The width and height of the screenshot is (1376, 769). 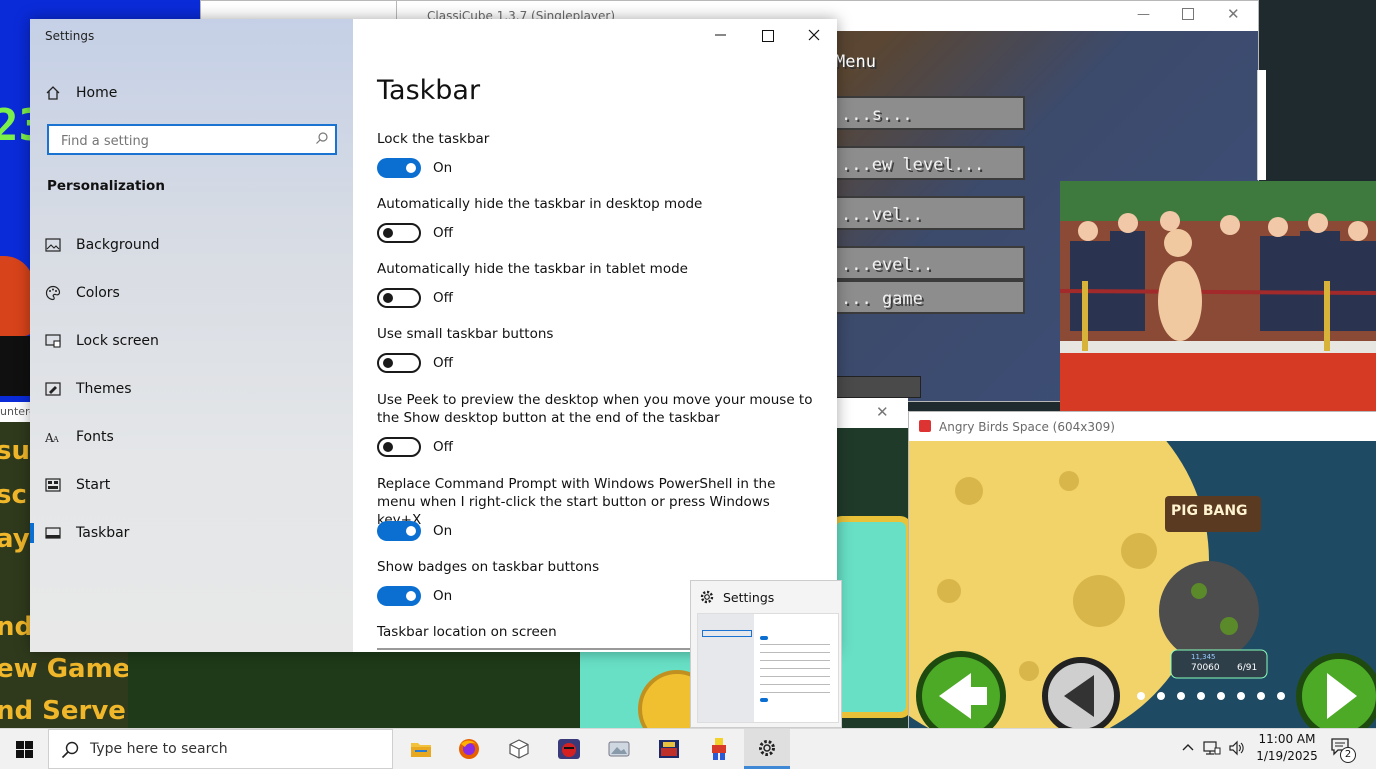 I want to click on angry-birds-app-icon, so click(x=925, y=426).